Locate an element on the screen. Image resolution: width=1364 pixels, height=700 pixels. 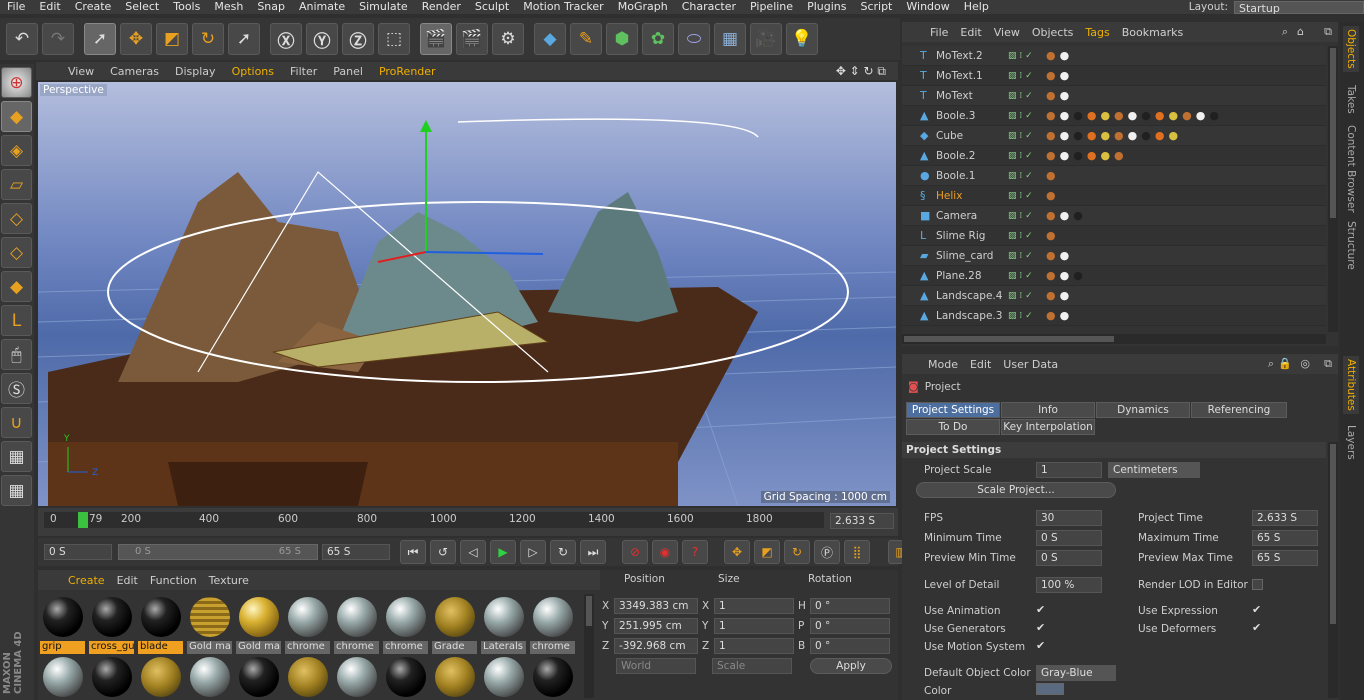
redo-icon: ↷ is located at coordinates (58, 39).